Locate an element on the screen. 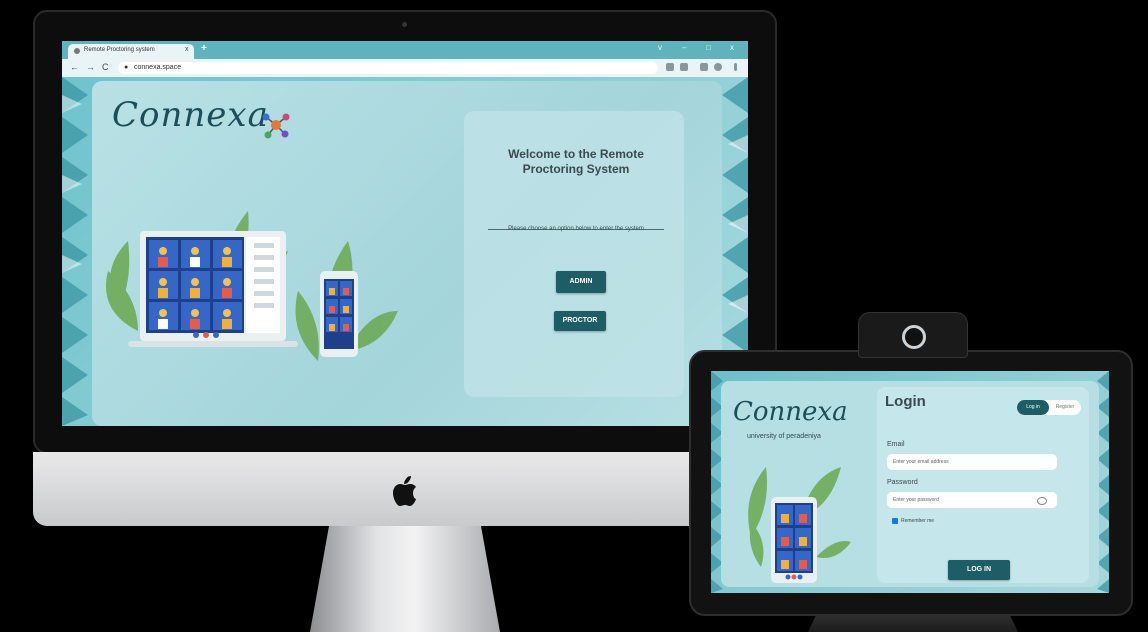 The width and height of the screenshot is (1148, 632). auth-toggle: Log in Register is located at coordinates (1049, 407).